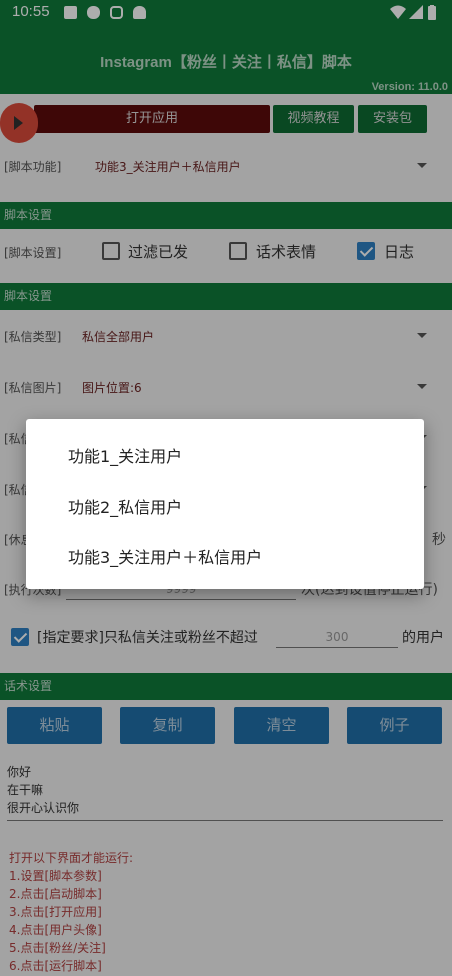  What do you see at coordinates (125, 506) in the screenshot?
I see `dialog-option-dm: 功能2_私信用户` at bounding box center [125, 506].